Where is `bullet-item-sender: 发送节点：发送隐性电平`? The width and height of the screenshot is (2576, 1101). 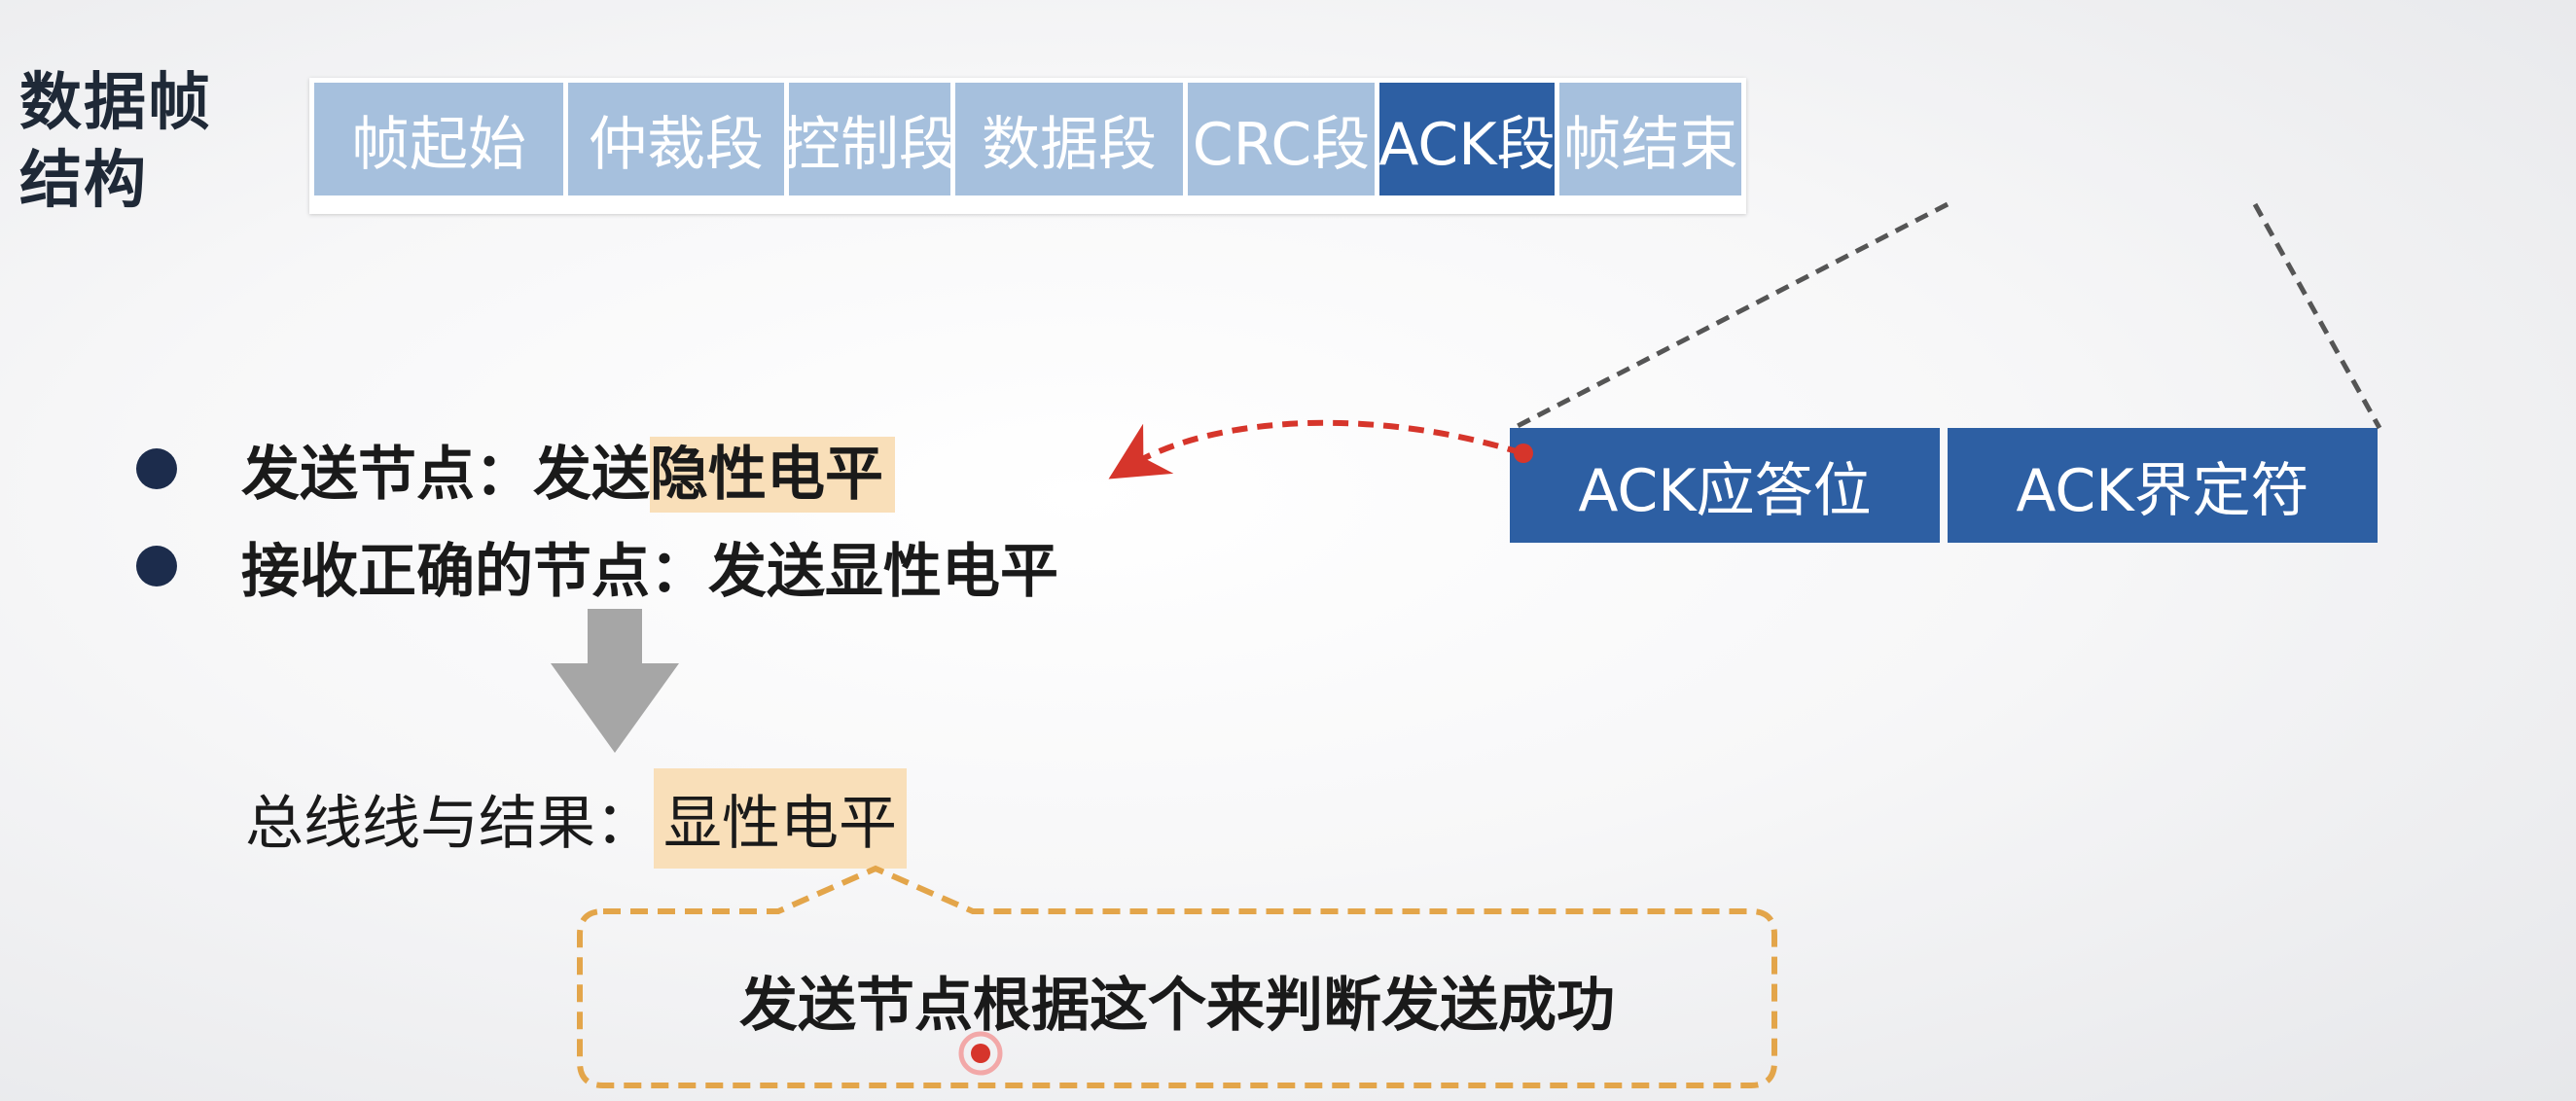 bullet-item-sender: 发送节点：发送隐性电平 is located at coordinates (597, 469).